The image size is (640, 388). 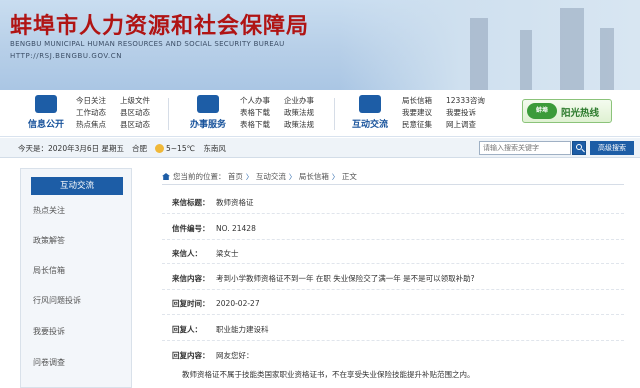 What do you see at coordinates (46, 104) in the screenshot?
I see `info-public-icon` at bounding box center [46, 104].